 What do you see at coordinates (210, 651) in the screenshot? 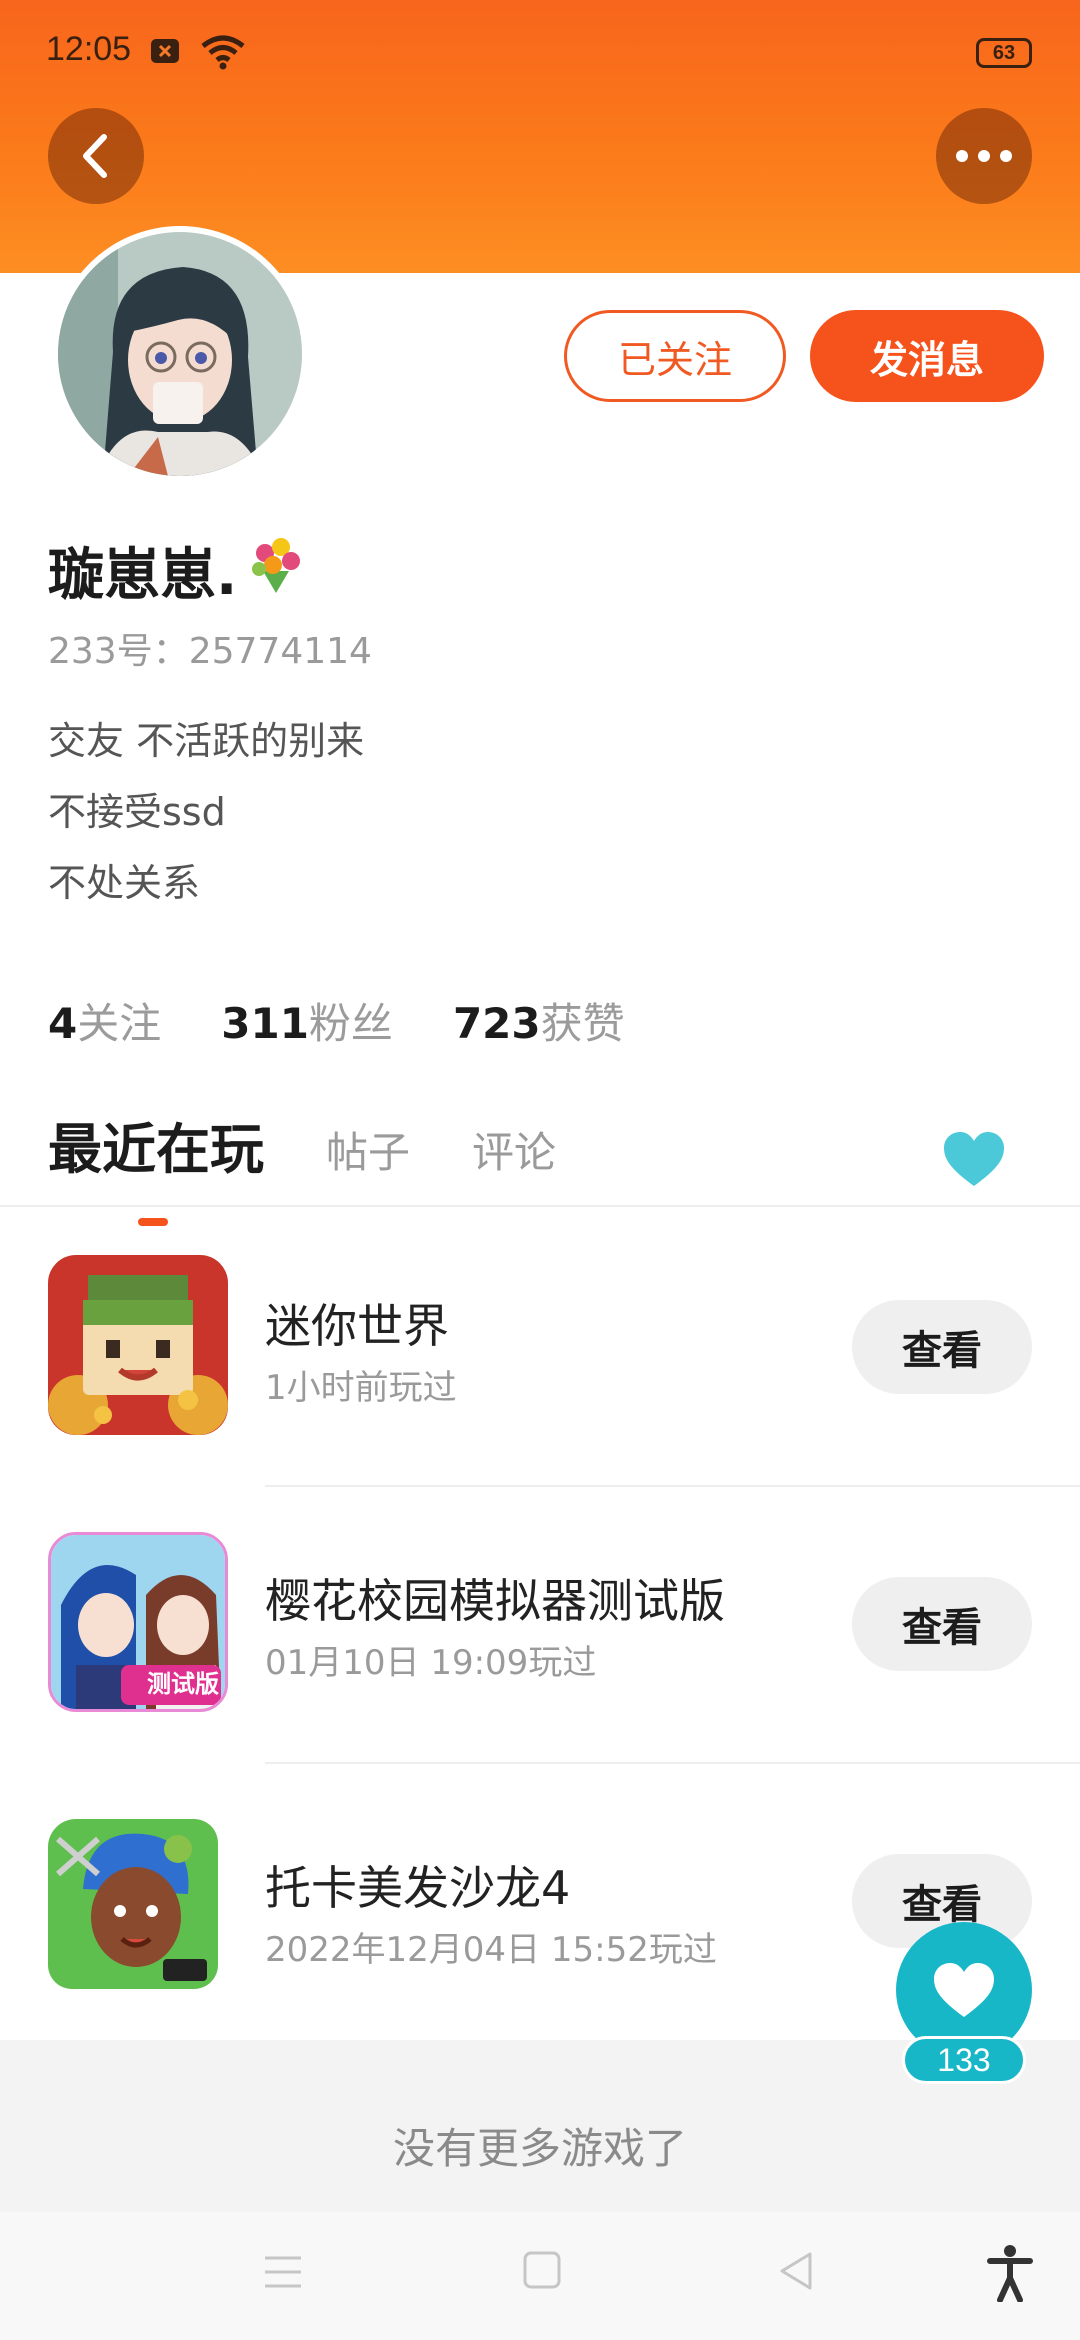
I see `user-id: 233号：25774114` at bounding box center [210, 651].